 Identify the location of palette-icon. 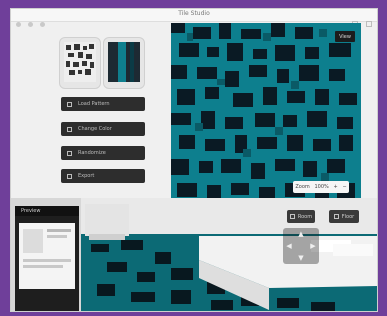
(69, 129).